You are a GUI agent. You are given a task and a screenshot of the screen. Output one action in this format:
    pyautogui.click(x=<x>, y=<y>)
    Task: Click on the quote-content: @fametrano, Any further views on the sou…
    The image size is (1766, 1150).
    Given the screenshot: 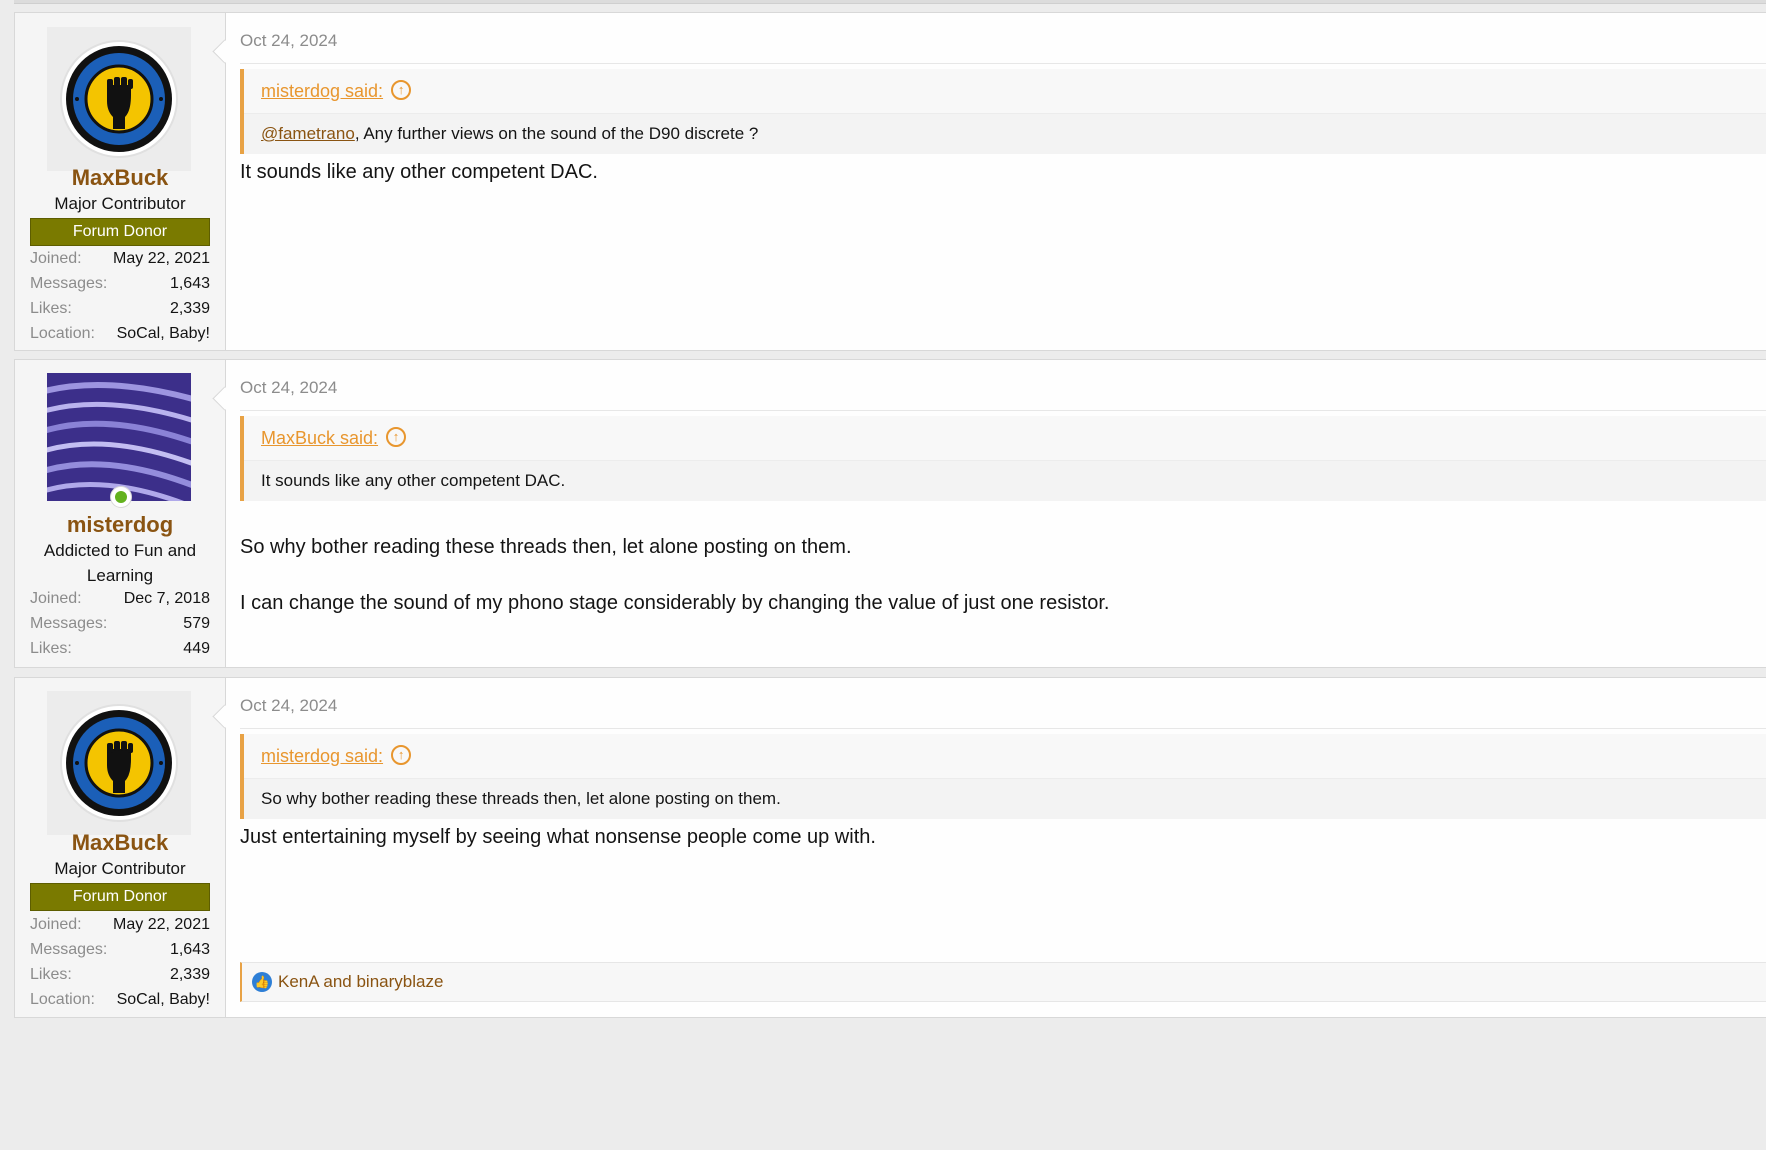 What is the action you would take?
    pyautogui.click(x=1005, y=134)
    